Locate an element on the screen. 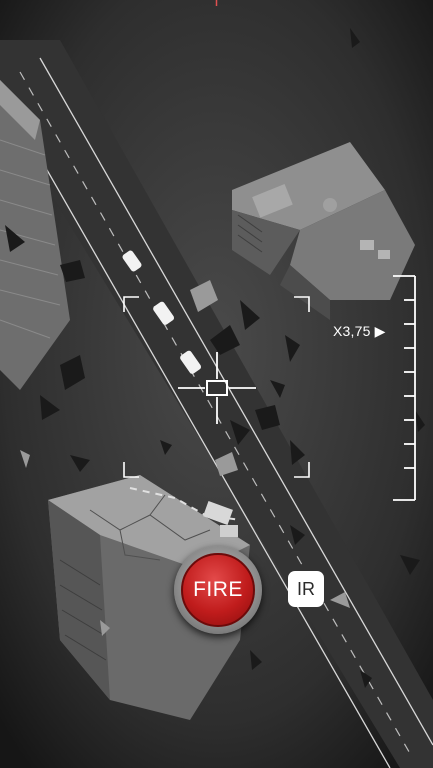 The height and width of the screenshot is (768, 433). ir-mode-button: IR is located at coordinates (306, 589).